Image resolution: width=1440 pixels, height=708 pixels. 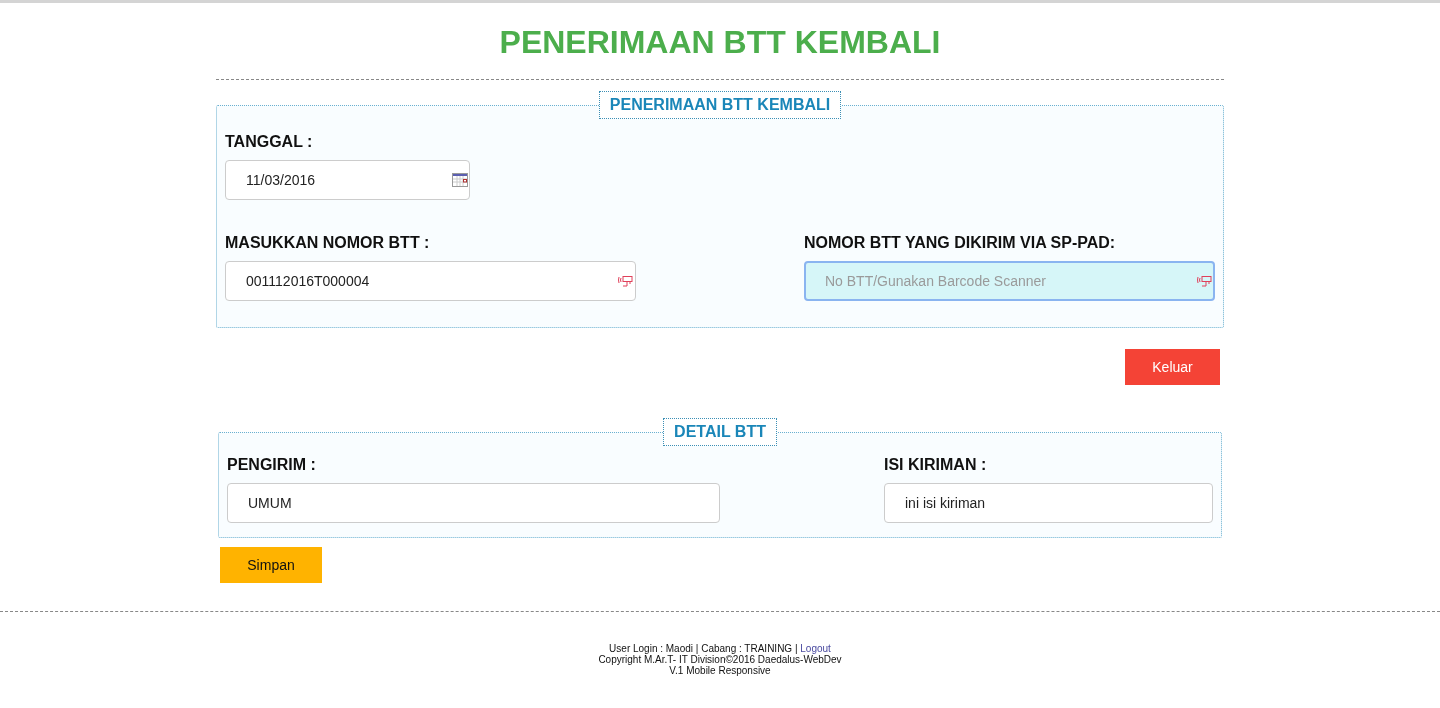 I want to click on calendar-icon, so click(x=460, y=180).